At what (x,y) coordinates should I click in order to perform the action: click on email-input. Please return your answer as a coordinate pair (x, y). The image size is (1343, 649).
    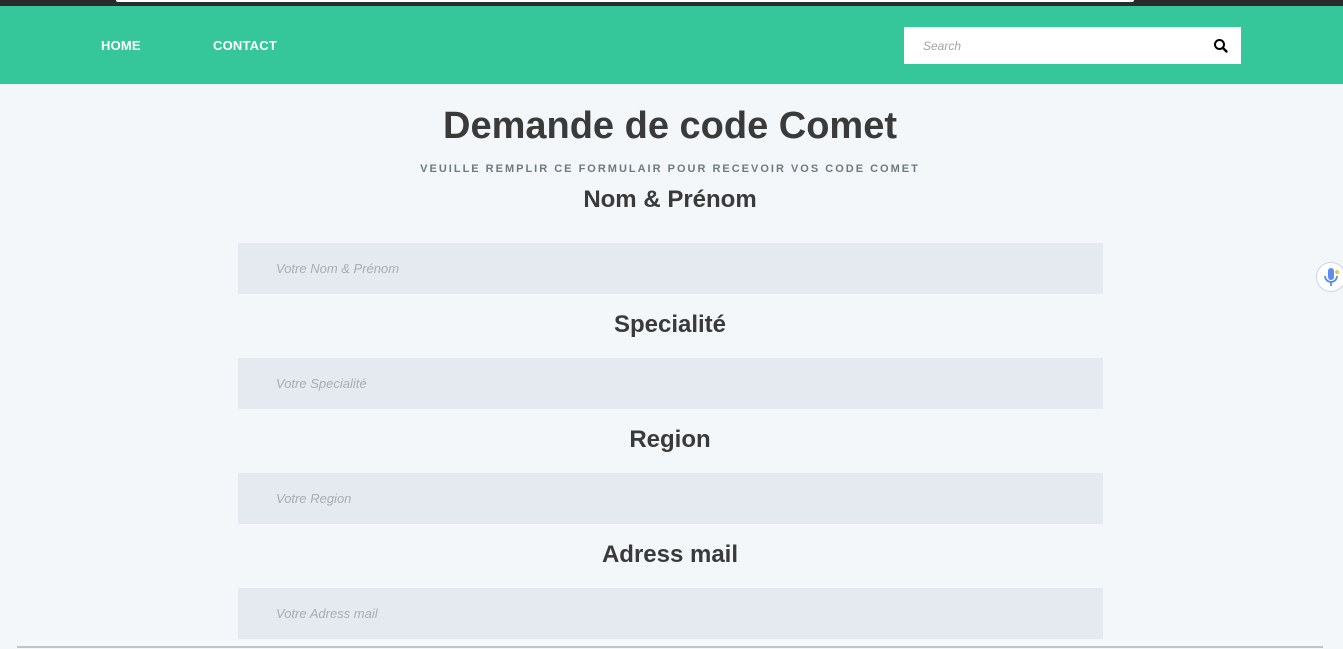
    Looking at the image, I should click on (670, 613).